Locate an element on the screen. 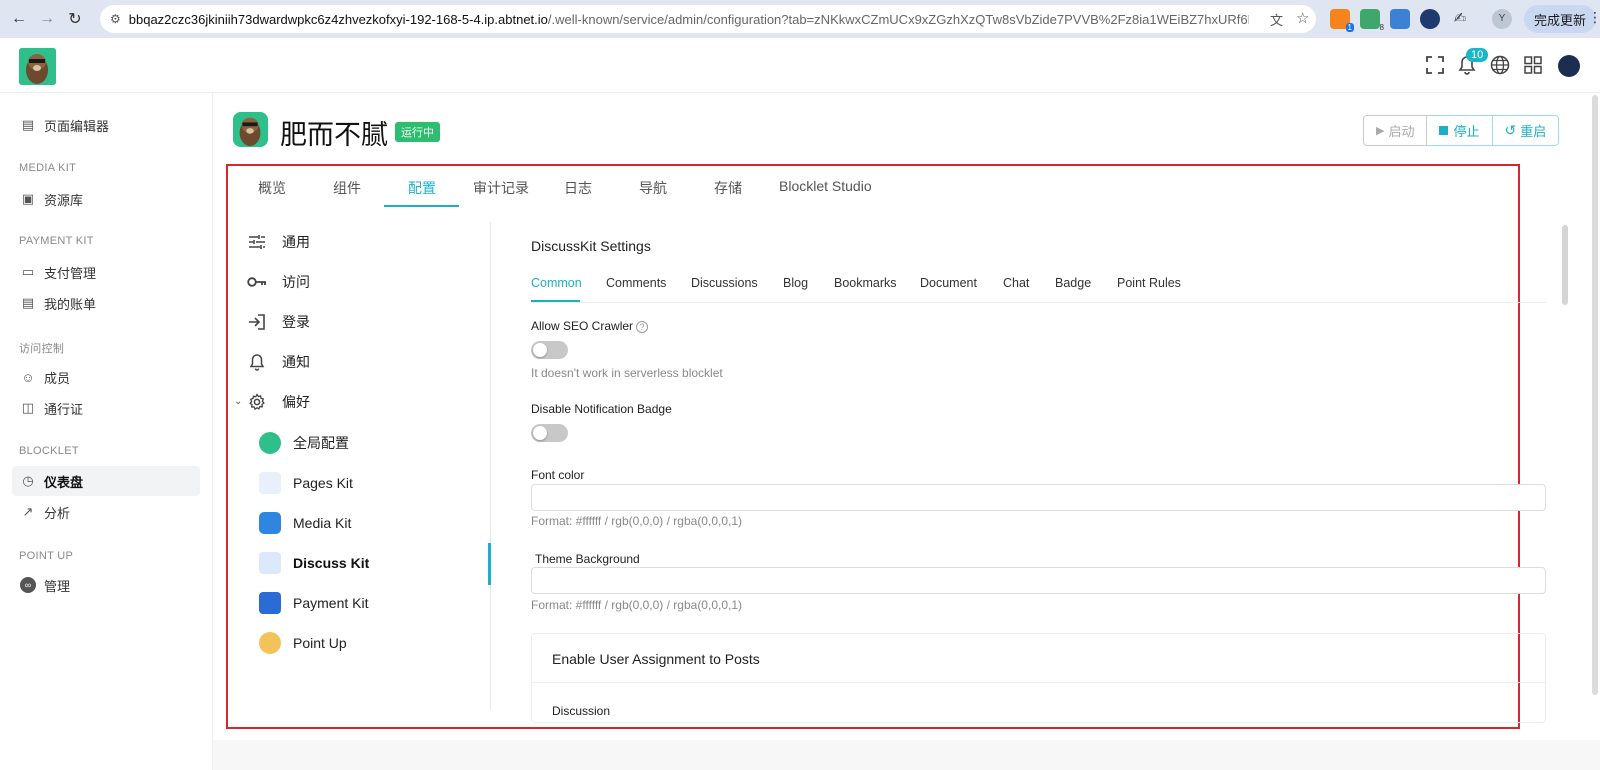 Image resolution: width=1600 pixels, height=770 pixels. browser-menu-icon: ⋮ is located at coordinates (1594, 17).